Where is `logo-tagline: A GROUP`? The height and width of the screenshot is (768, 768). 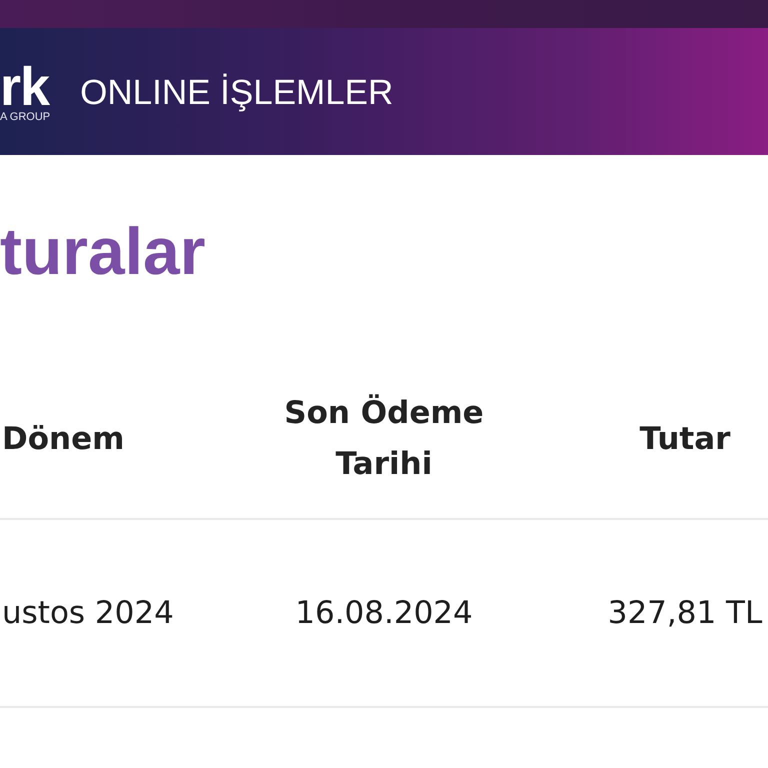
logo-tagline: A GROUP is located at coordinates (25, 117).